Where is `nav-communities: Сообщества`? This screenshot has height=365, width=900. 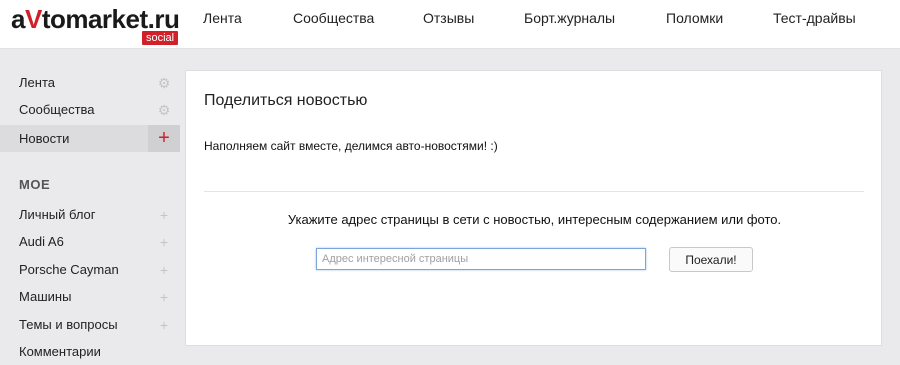
nav-communities: Сообщества is located at coordinates (333, 18).